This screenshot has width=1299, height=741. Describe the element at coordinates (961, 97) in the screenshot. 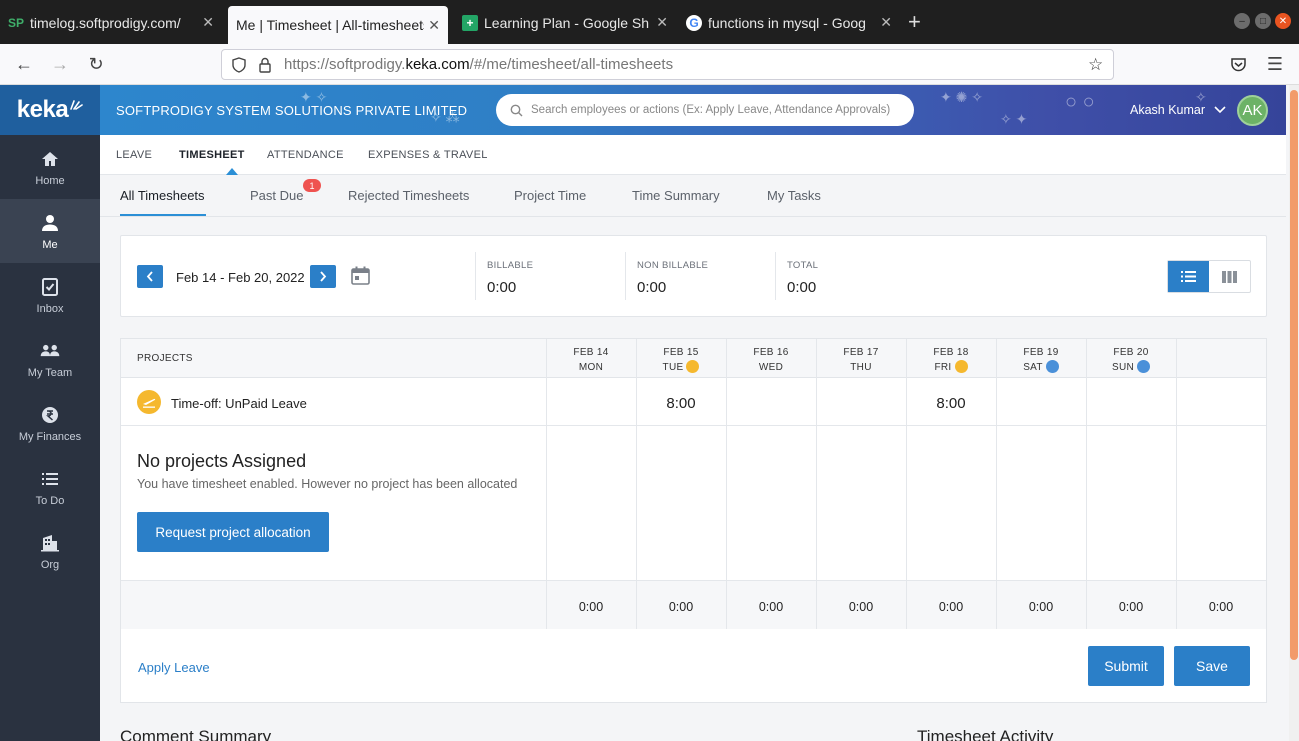

I see `confetti-decoration-icon: ✦ ✺ ✧` at that location.